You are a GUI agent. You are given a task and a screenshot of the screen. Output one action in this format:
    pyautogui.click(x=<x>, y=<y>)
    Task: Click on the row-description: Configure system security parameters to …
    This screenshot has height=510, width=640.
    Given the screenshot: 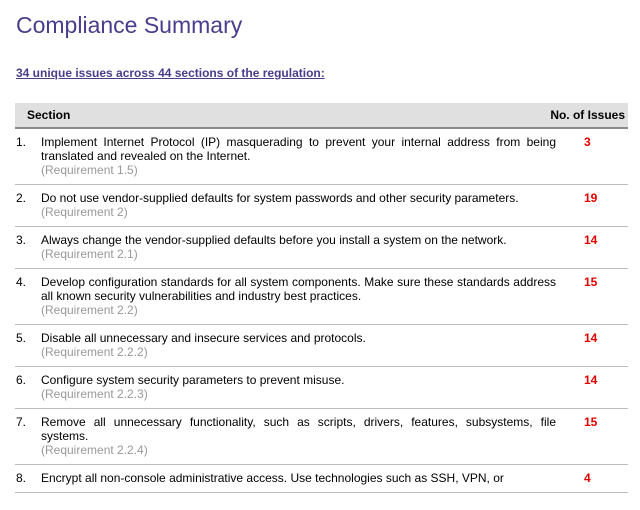 What is the action you would take?
    pyautogui.click(x=193, y=380)
    